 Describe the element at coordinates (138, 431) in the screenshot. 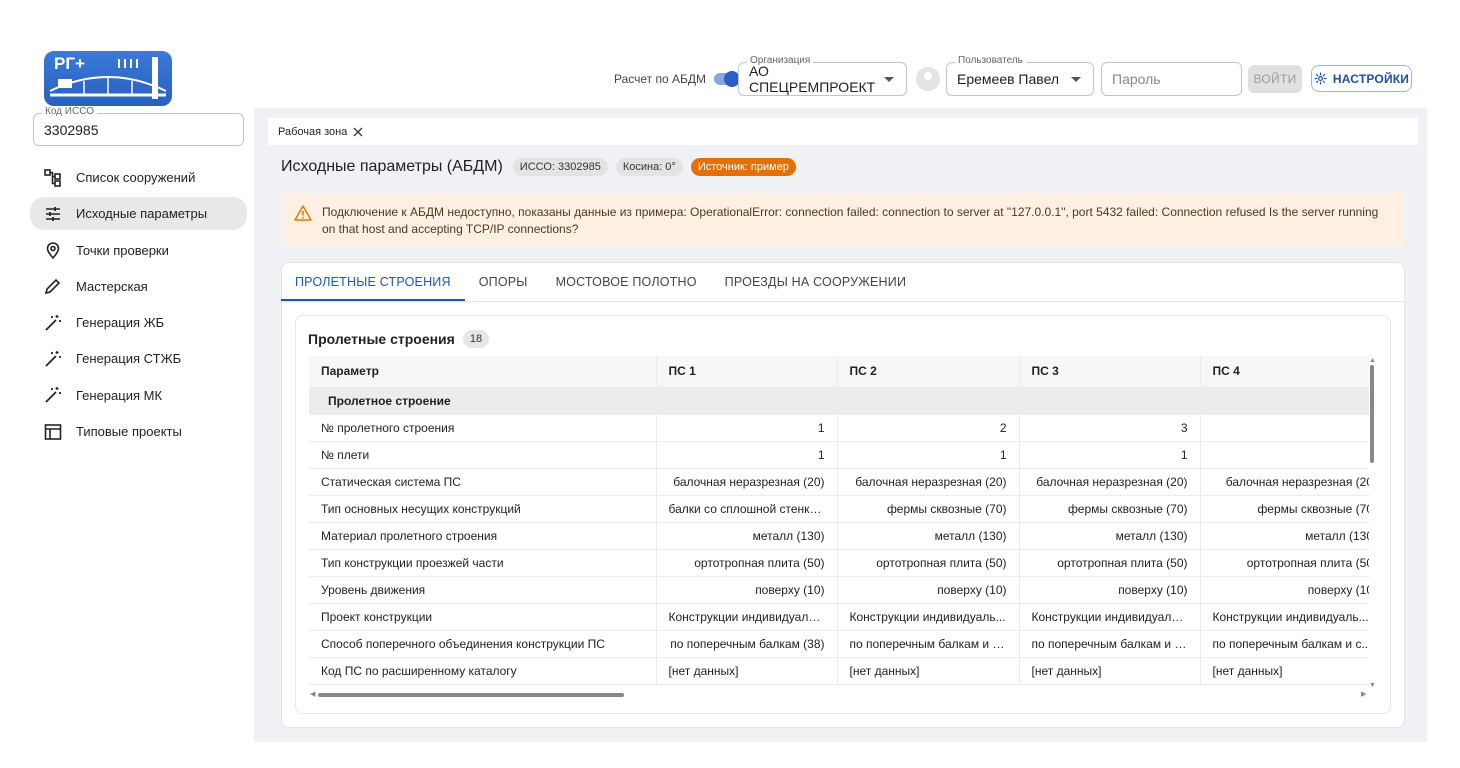

I see `sidebar-item-typical-projects: Типовые проекты` at that location.